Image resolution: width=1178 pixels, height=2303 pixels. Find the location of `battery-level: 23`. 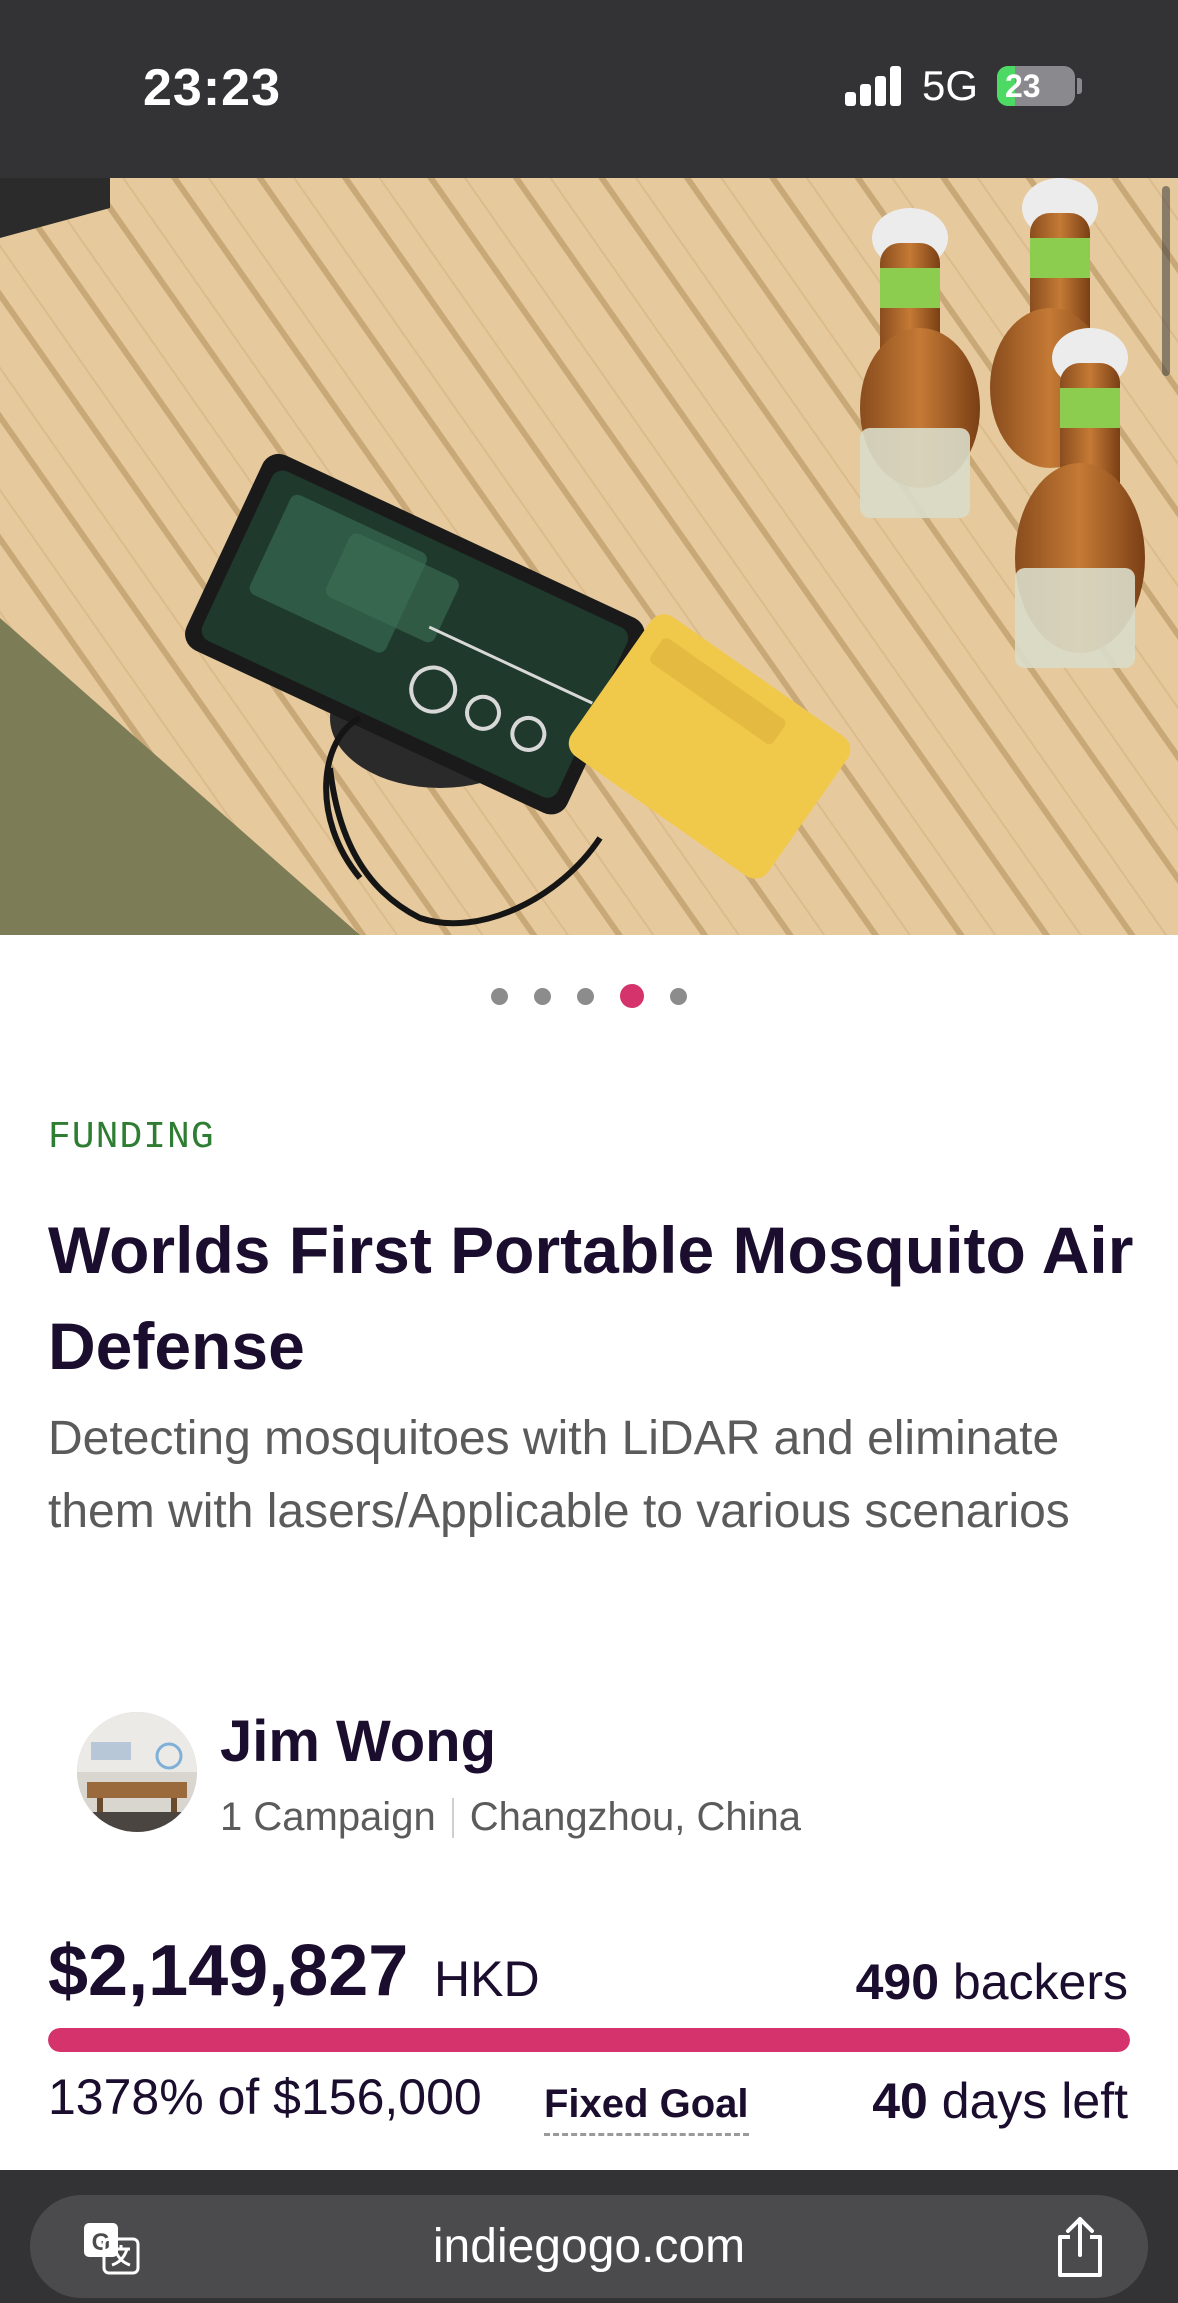

battery-level: 23 is located at coordinates (1023, 86).